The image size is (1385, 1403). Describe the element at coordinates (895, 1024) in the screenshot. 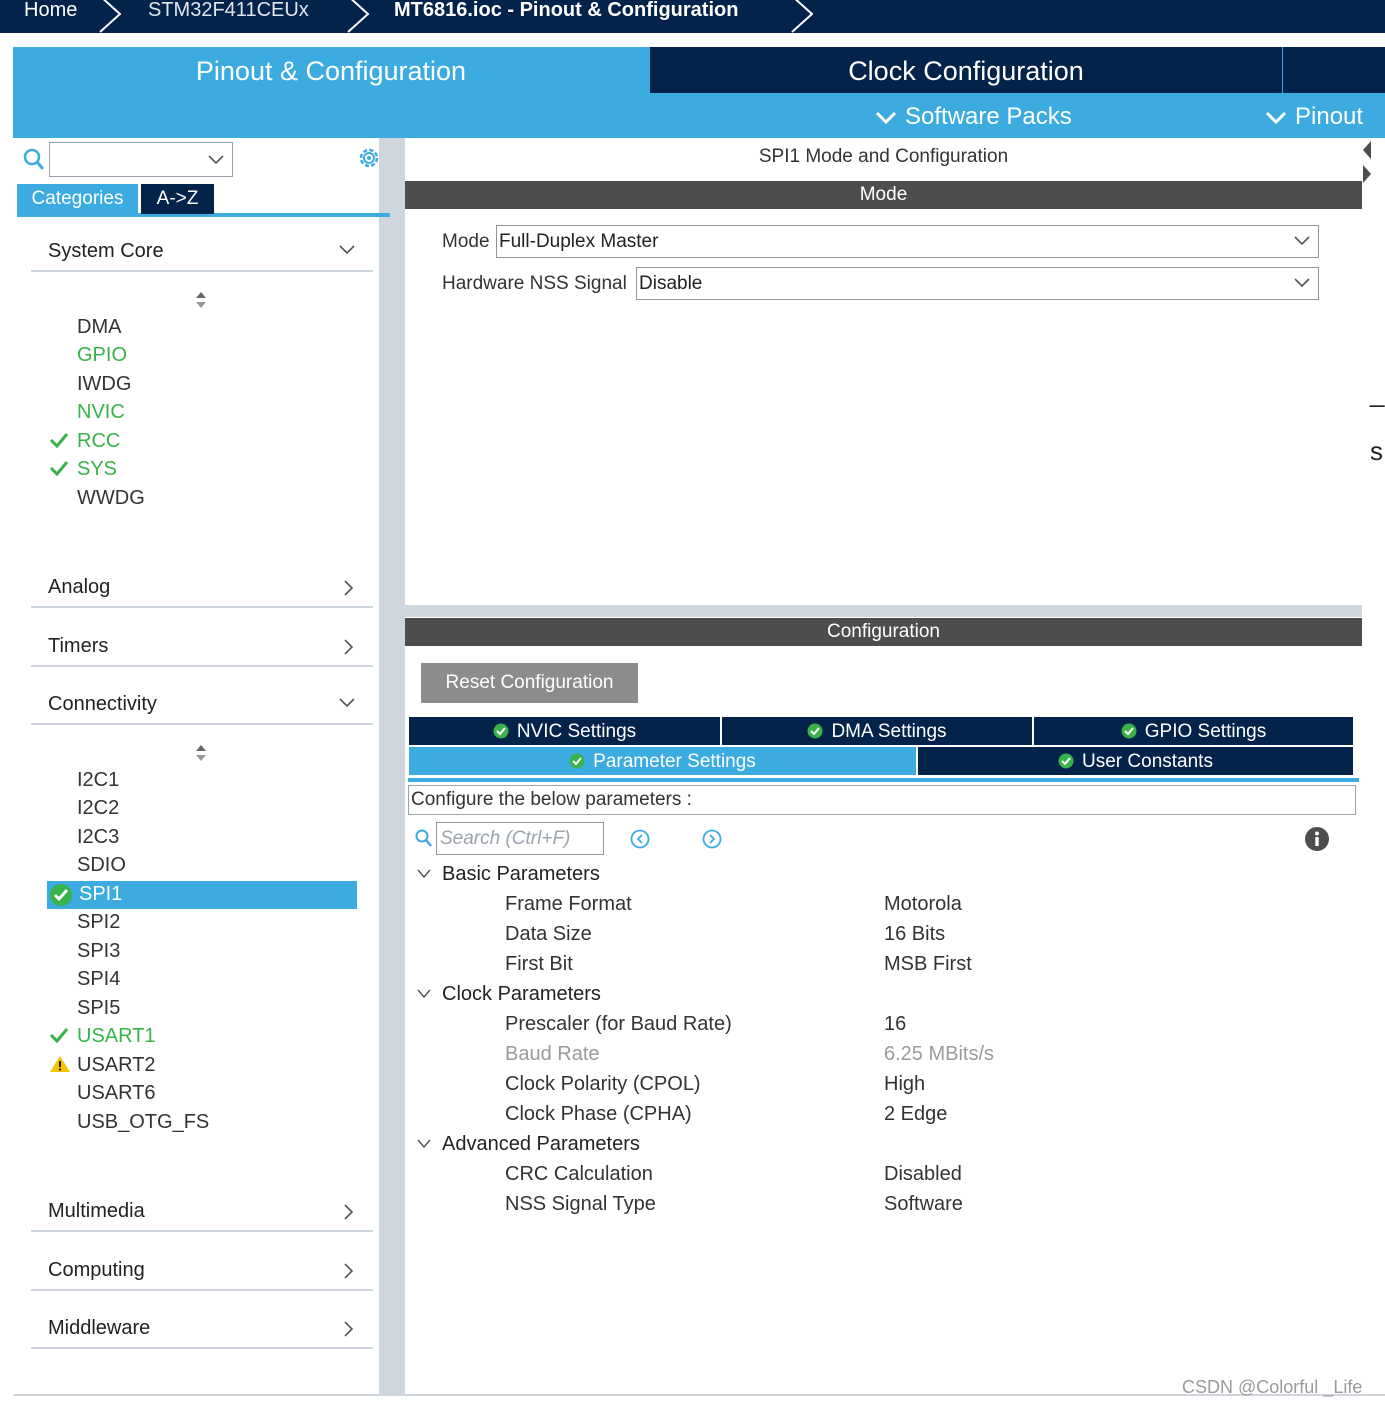

I see `param-value: 16` at that location.